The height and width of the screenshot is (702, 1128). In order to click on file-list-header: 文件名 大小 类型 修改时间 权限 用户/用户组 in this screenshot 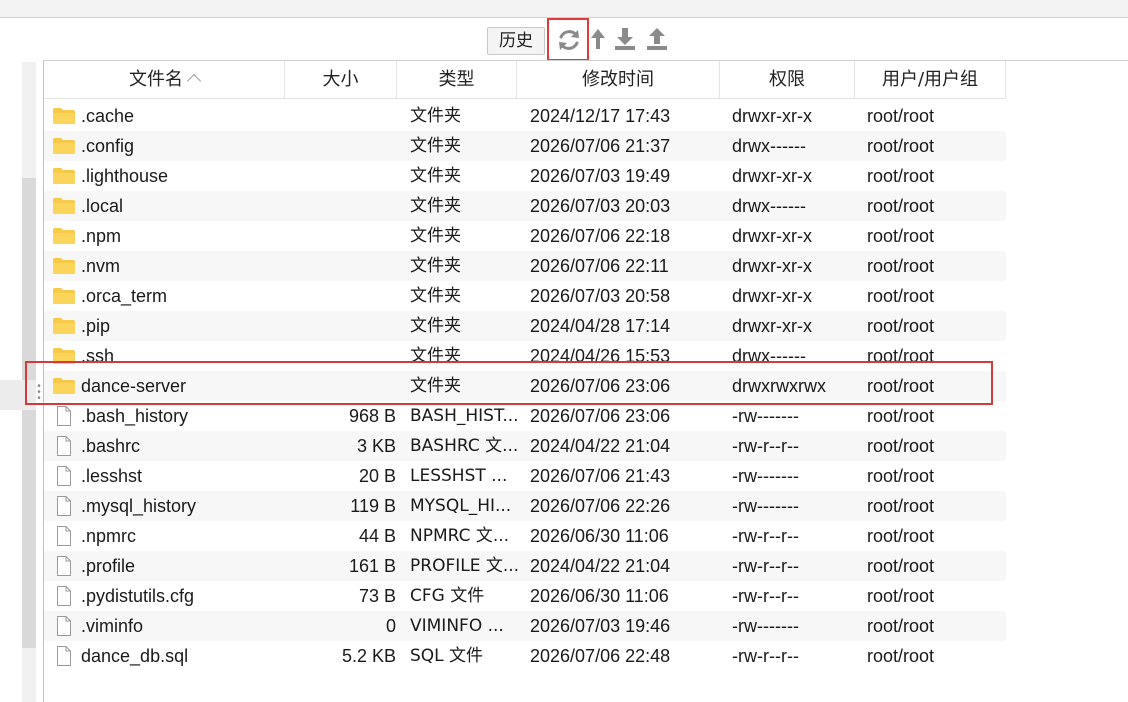, I will do `click(525, 80)`.